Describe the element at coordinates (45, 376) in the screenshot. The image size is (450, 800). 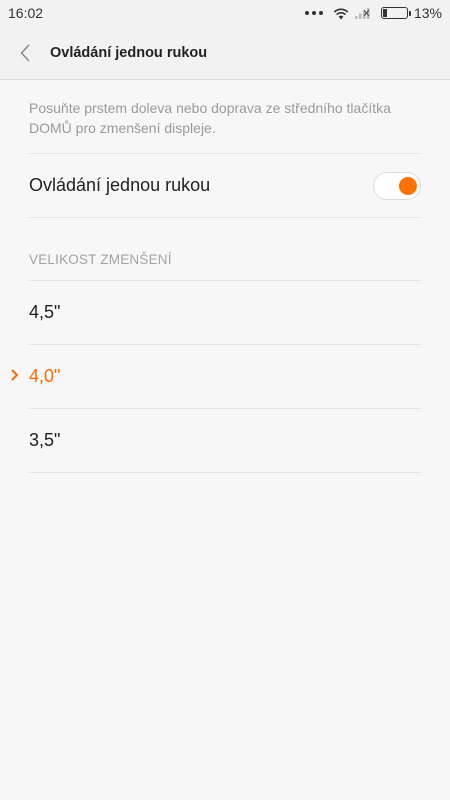
I see `size-option-label: 4,0"` at that location.